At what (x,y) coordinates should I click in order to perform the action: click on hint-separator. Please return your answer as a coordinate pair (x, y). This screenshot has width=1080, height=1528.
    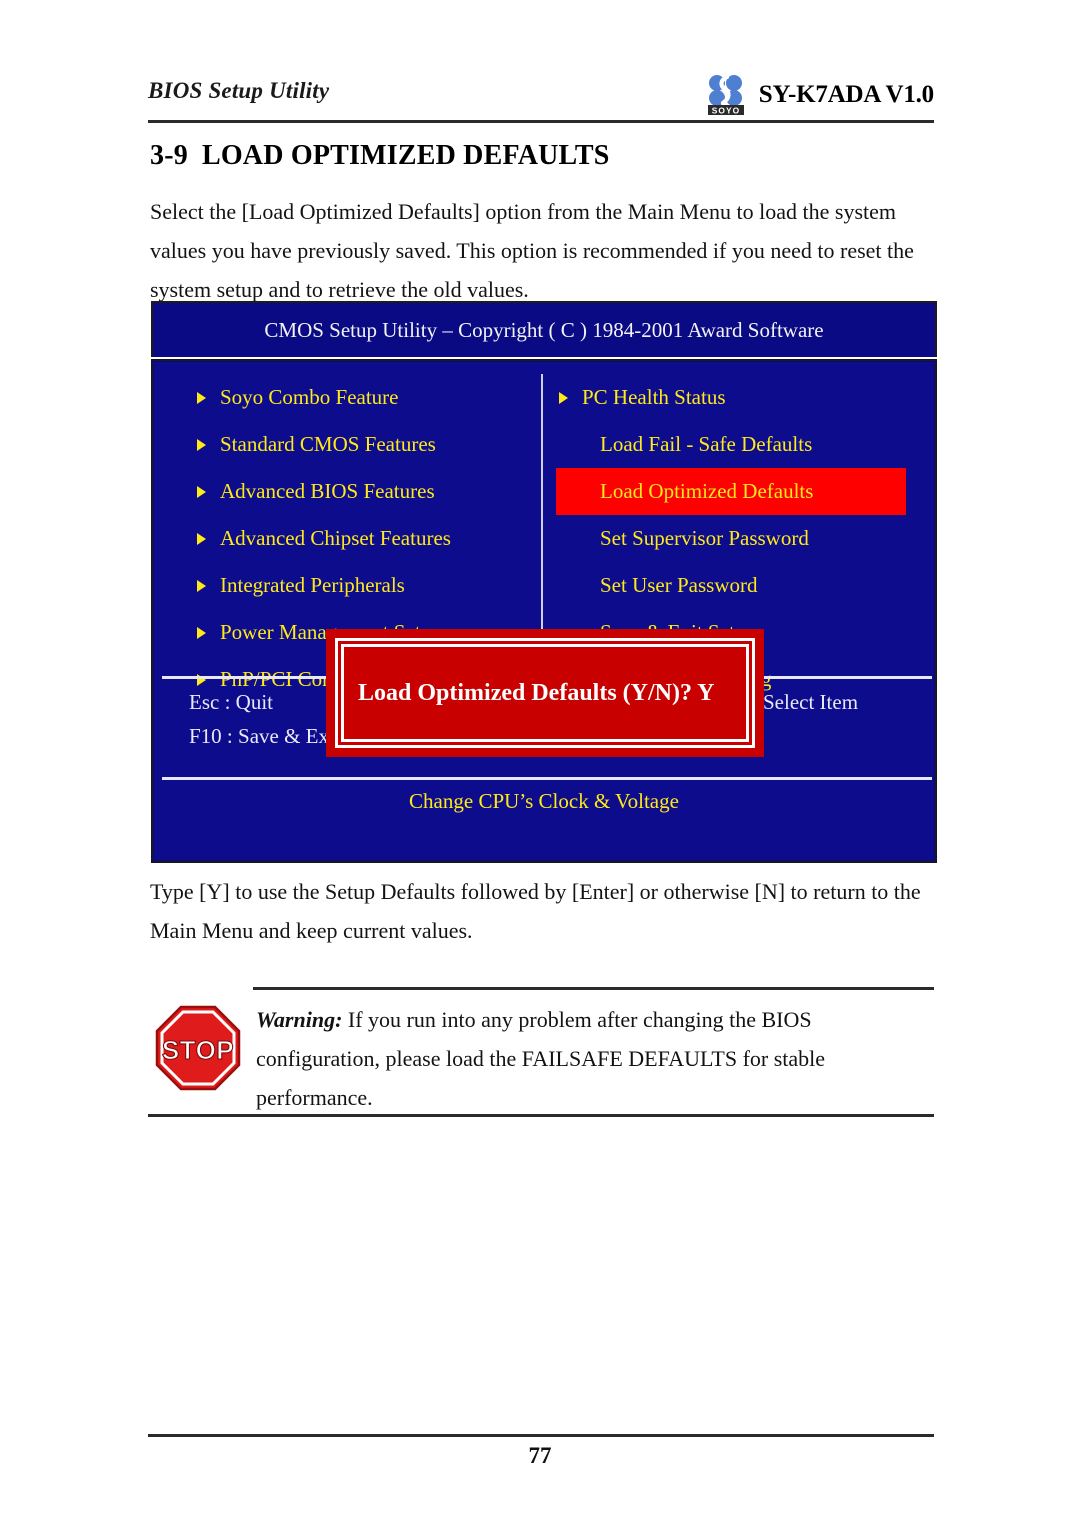
    Looking at the image, I should click on (547, 778).